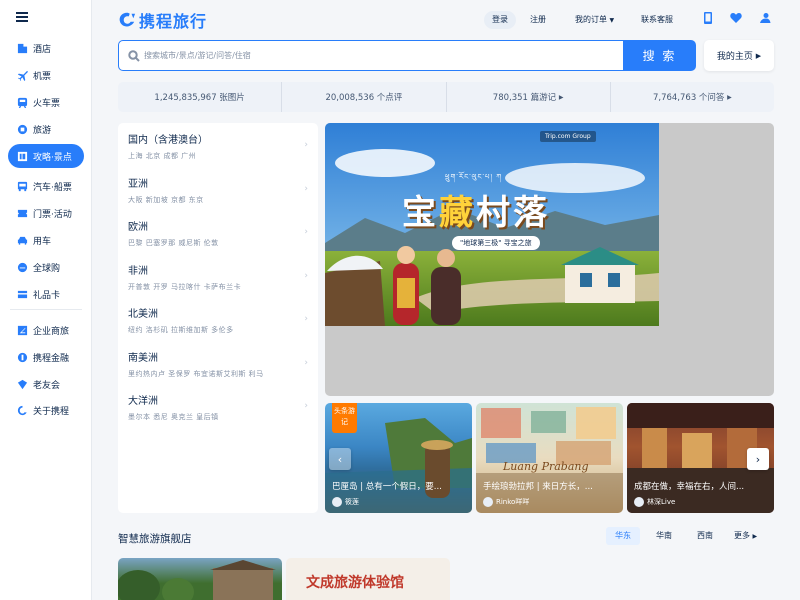 The height and width of the screenshot is (600, 800). Describe the element at coordinates (218, 407) in the screenshot. I see `region-item: 大洋洲 墨尔本 悉尼 奥克兰 皇后镇 ›` at that location.